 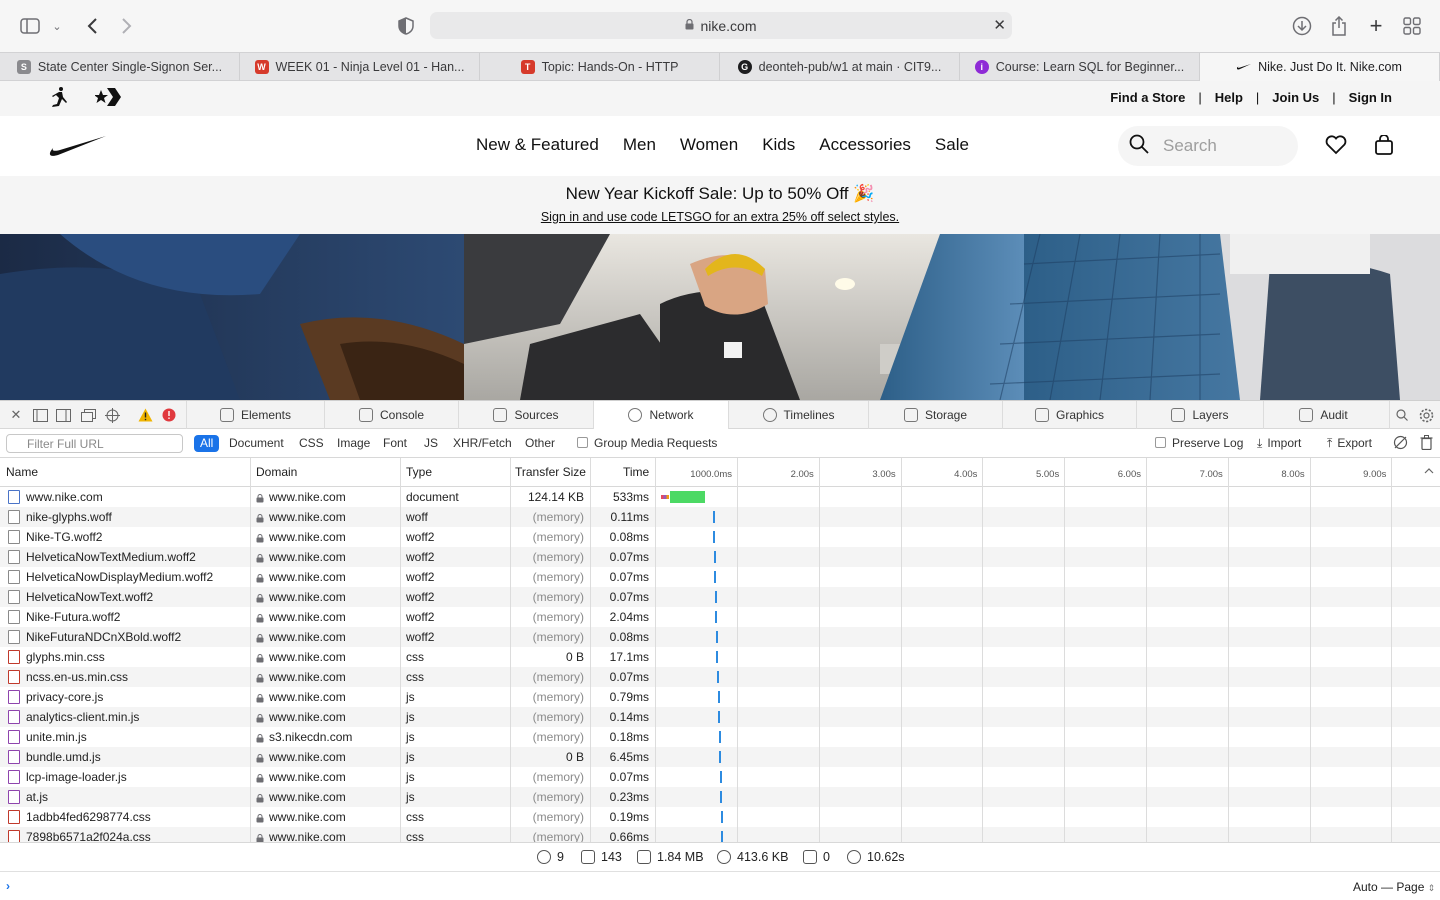 What do you see at coordinates (709, 145) in the screenshot?
I see `nav-women: Women` at bounding box center [709, 145].